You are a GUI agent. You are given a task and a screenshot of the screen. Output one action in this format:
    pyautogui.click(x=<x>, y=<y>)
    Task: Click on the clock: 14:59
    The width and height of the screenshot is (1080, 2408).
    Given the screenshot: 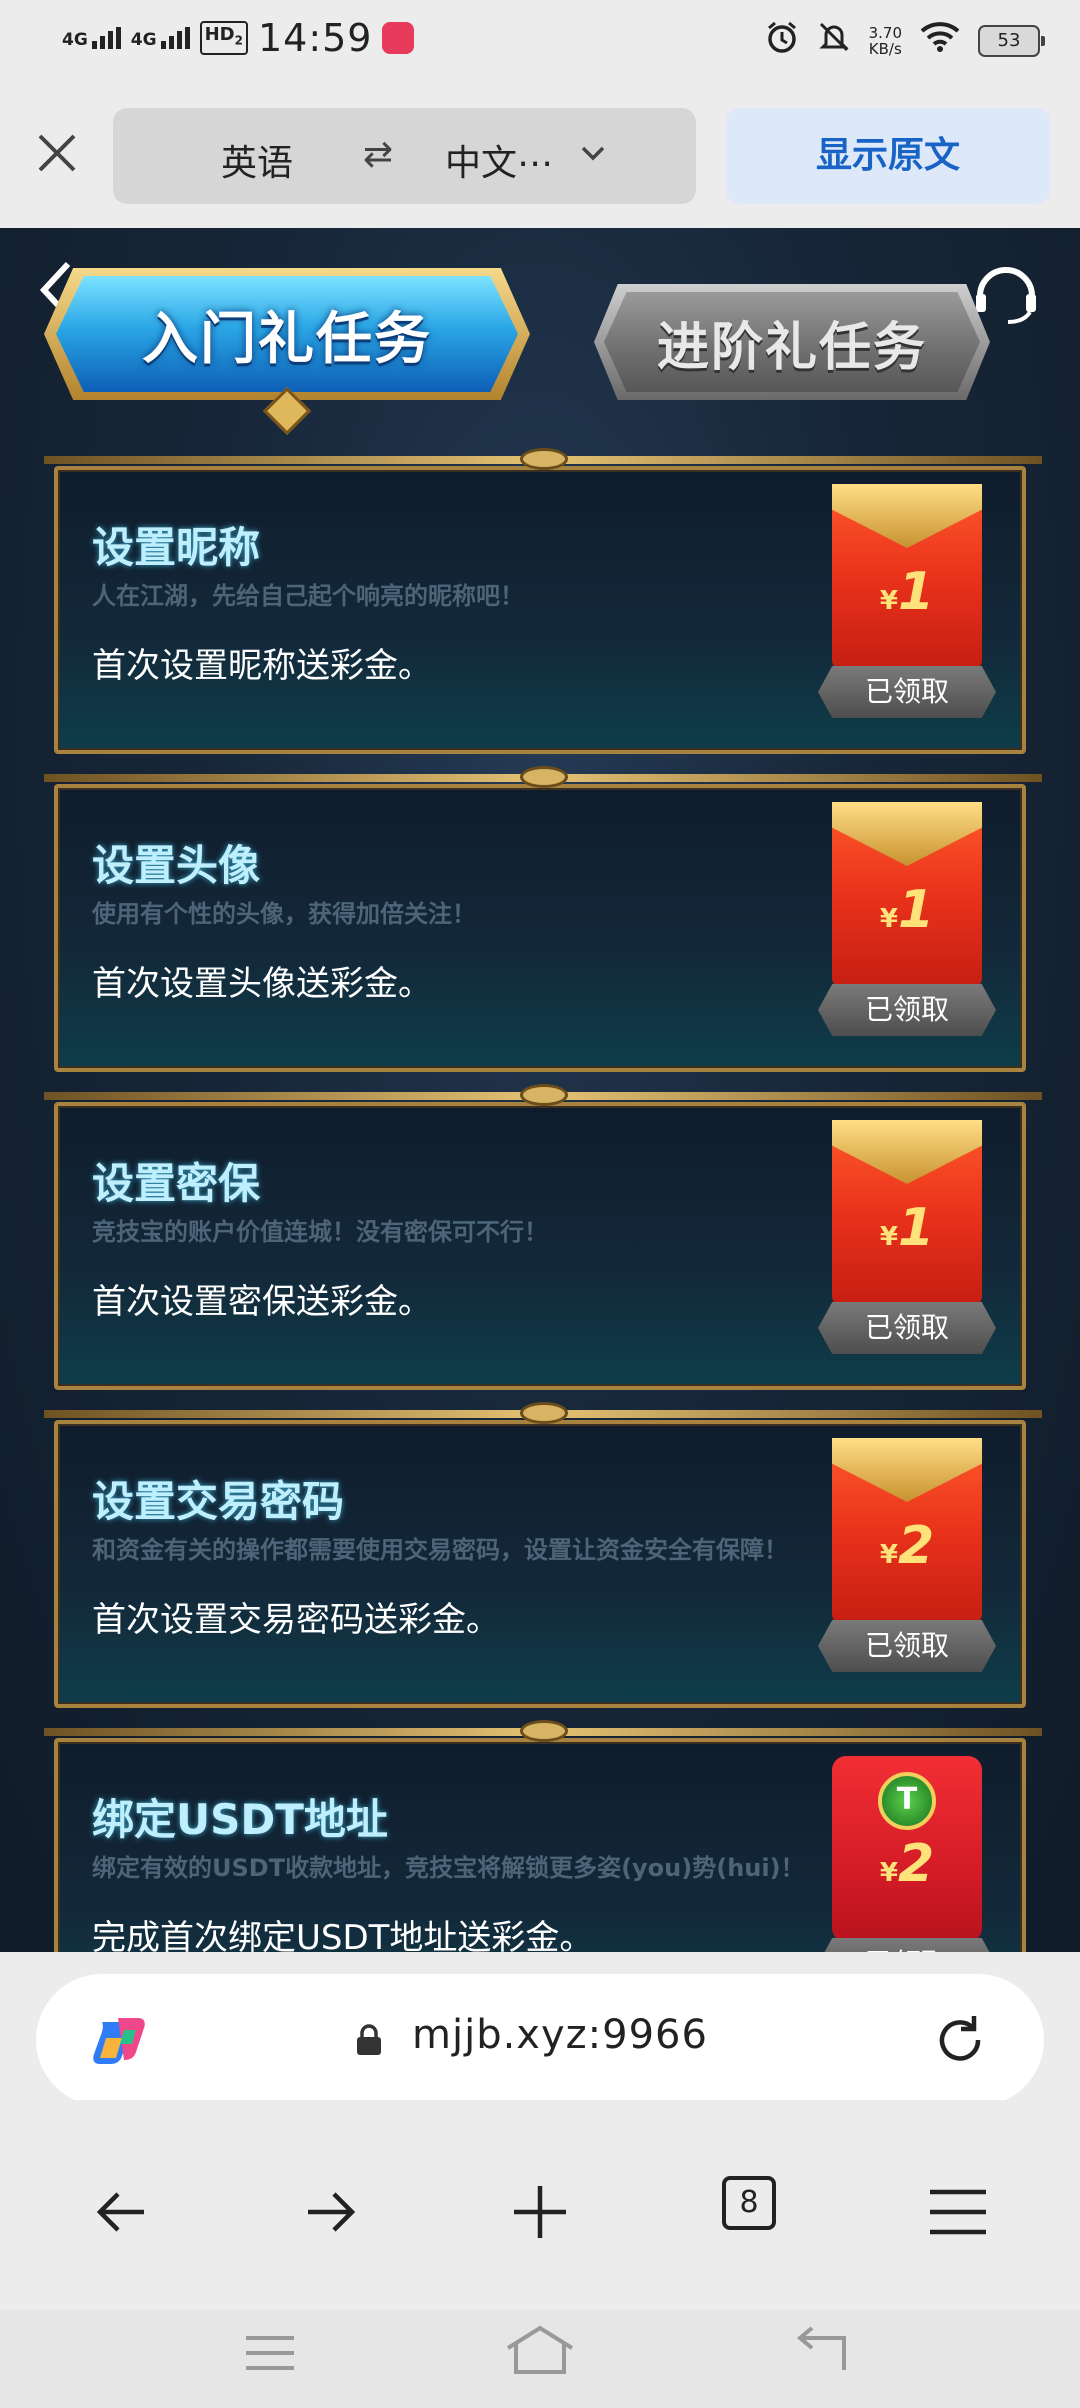 What is the action you would take?
    pyautogui.click(x=315, y=38)
    